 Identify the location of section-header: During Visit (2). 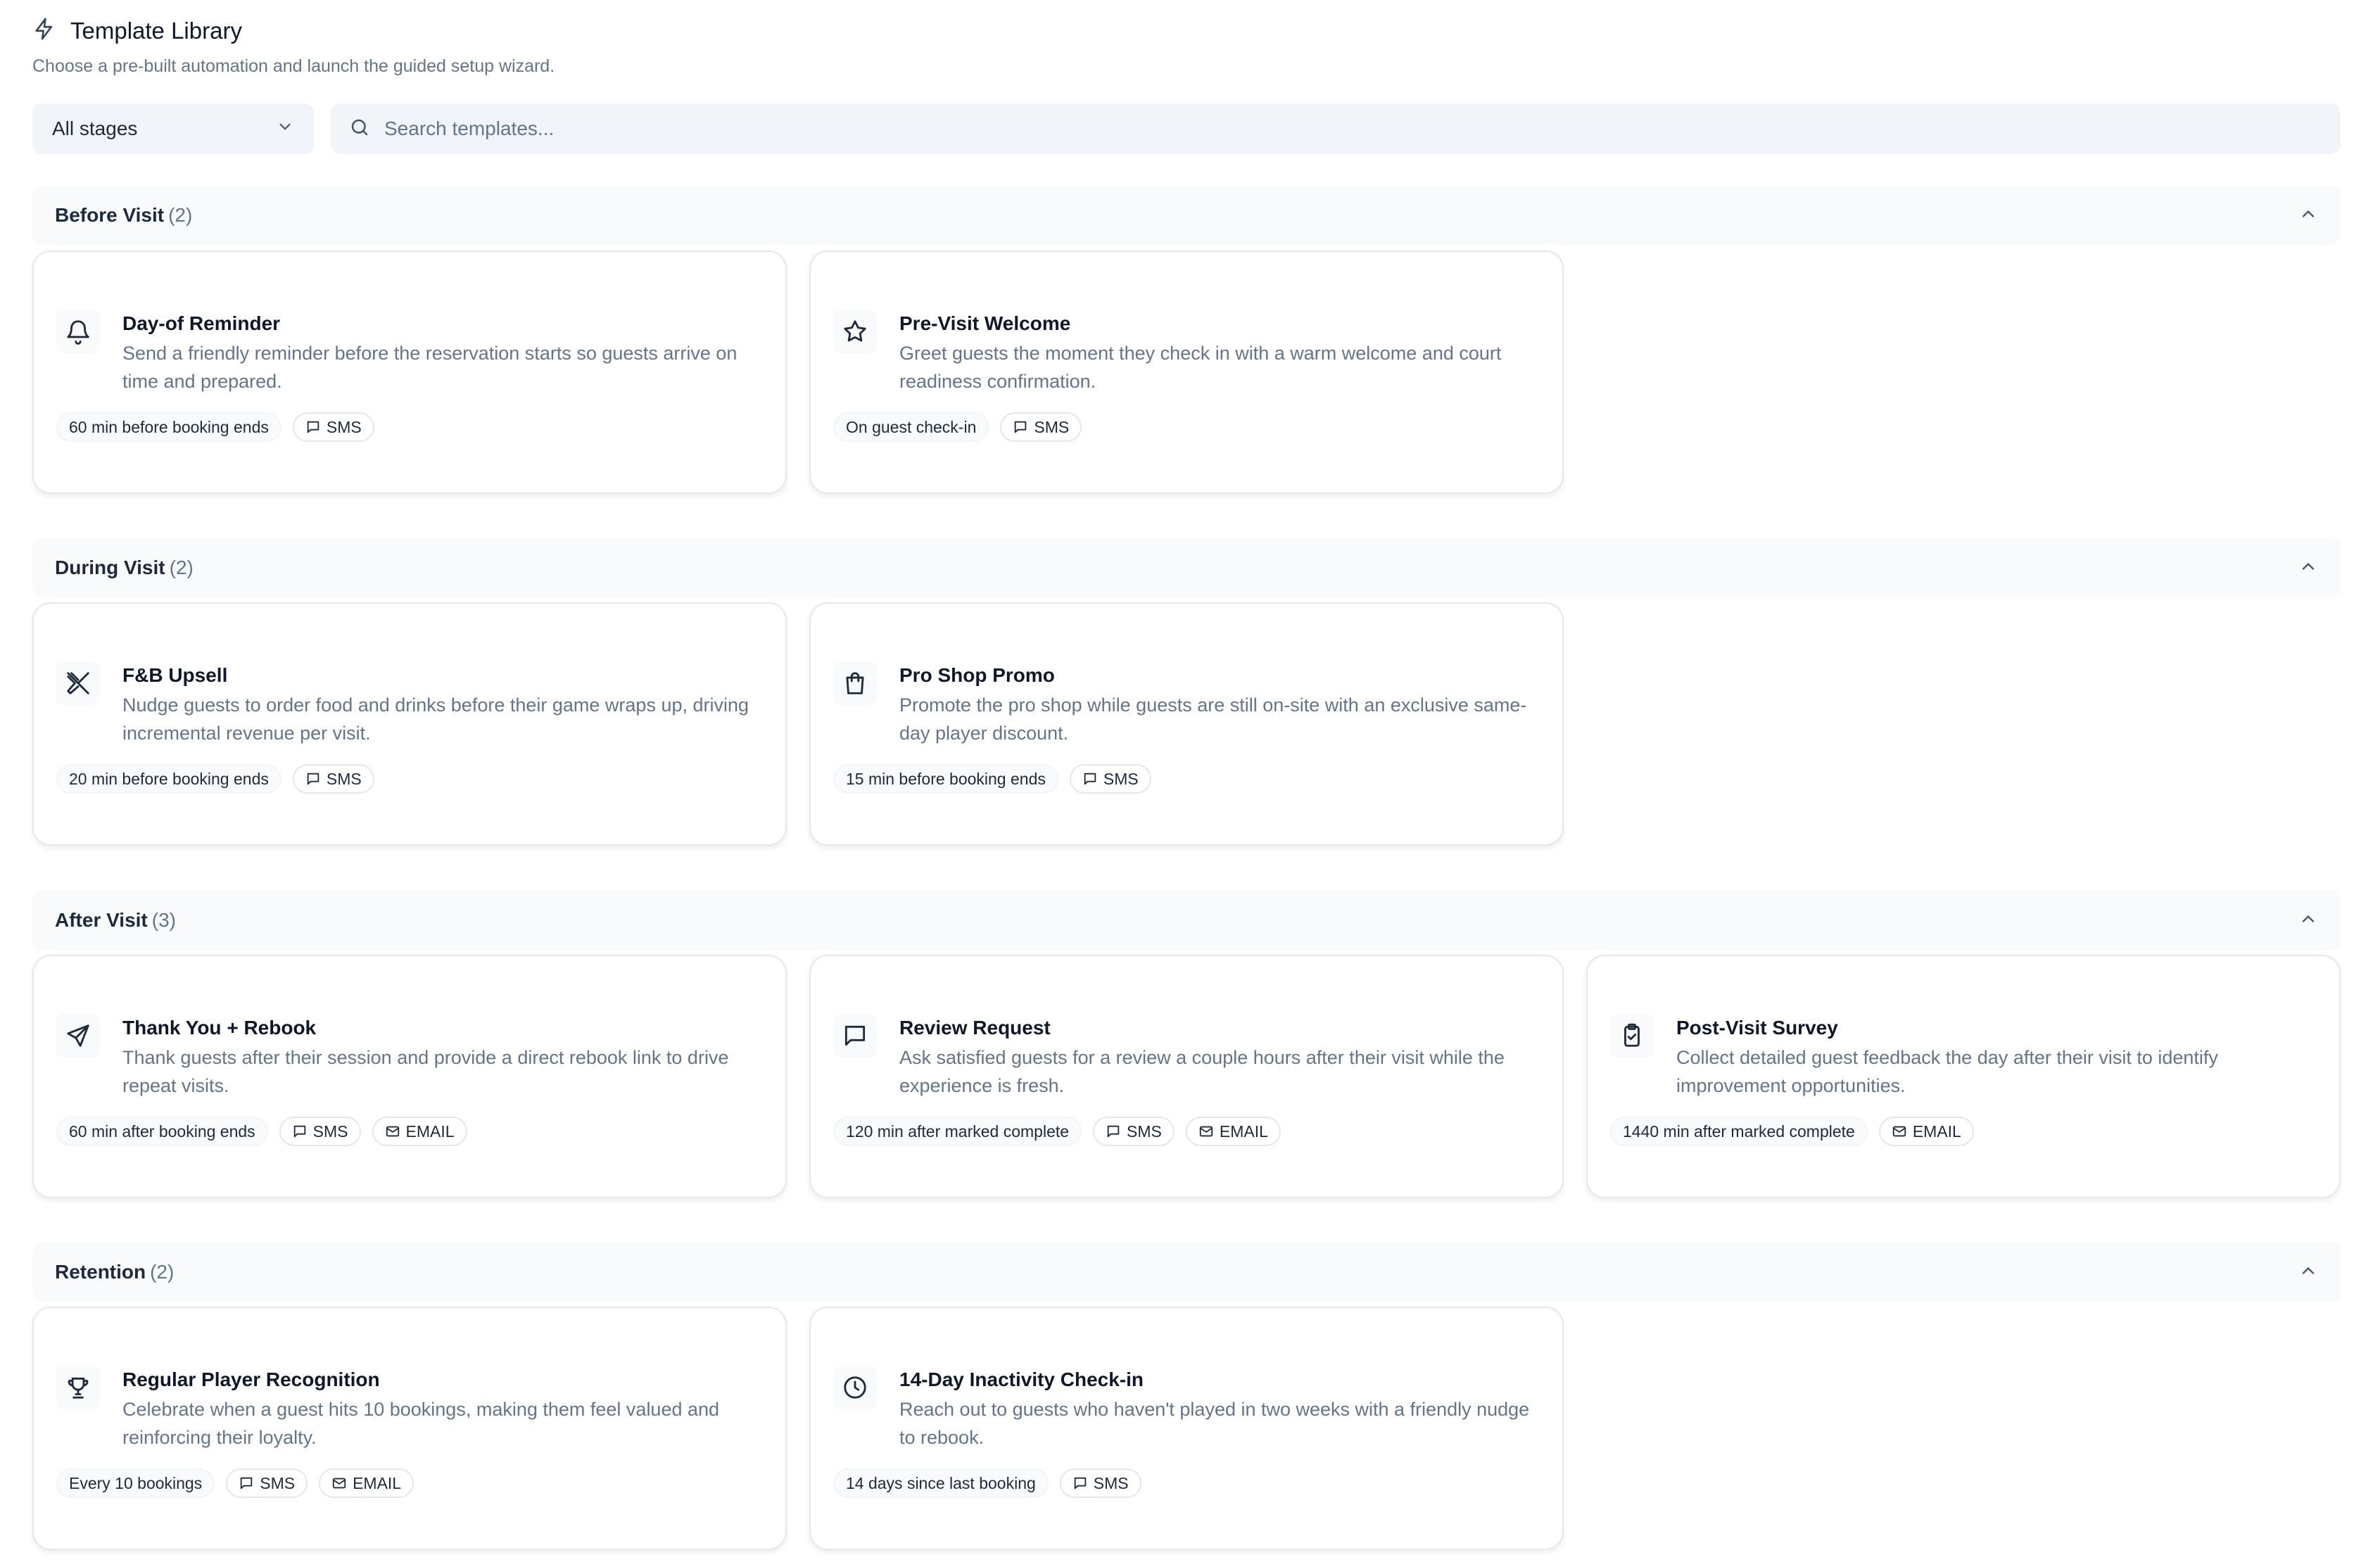
(1186, 567).